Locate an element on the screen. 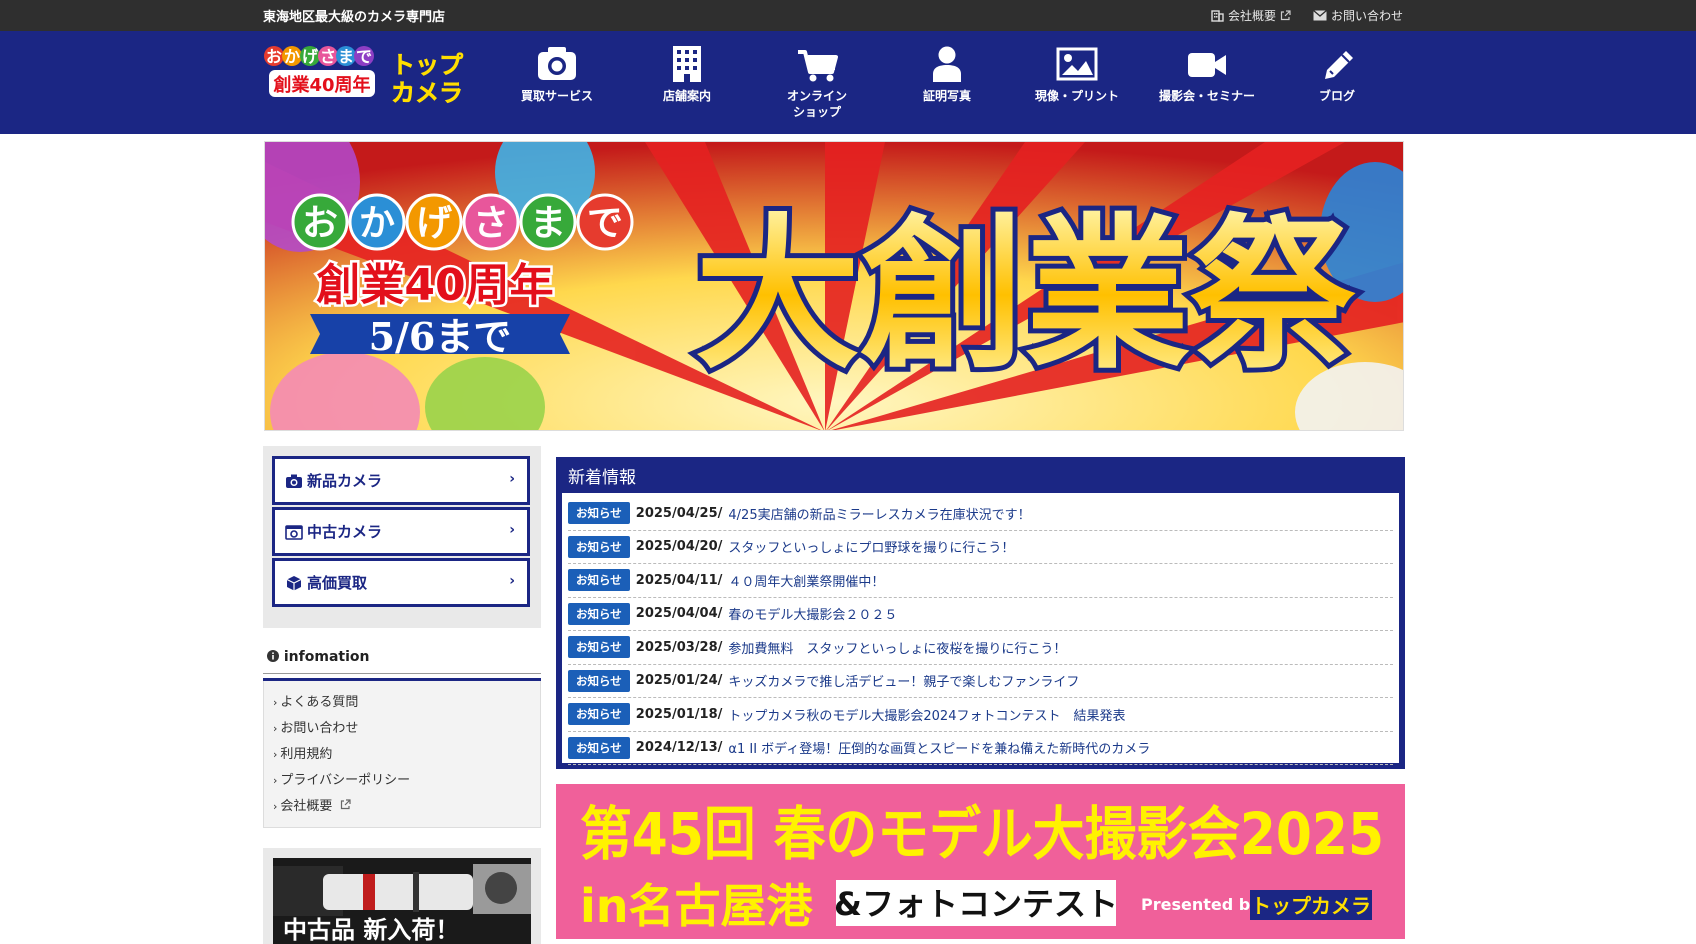 The image size is (1696, 944). company-overview-label: 会社概要 is located at coordinates (1251, 16).